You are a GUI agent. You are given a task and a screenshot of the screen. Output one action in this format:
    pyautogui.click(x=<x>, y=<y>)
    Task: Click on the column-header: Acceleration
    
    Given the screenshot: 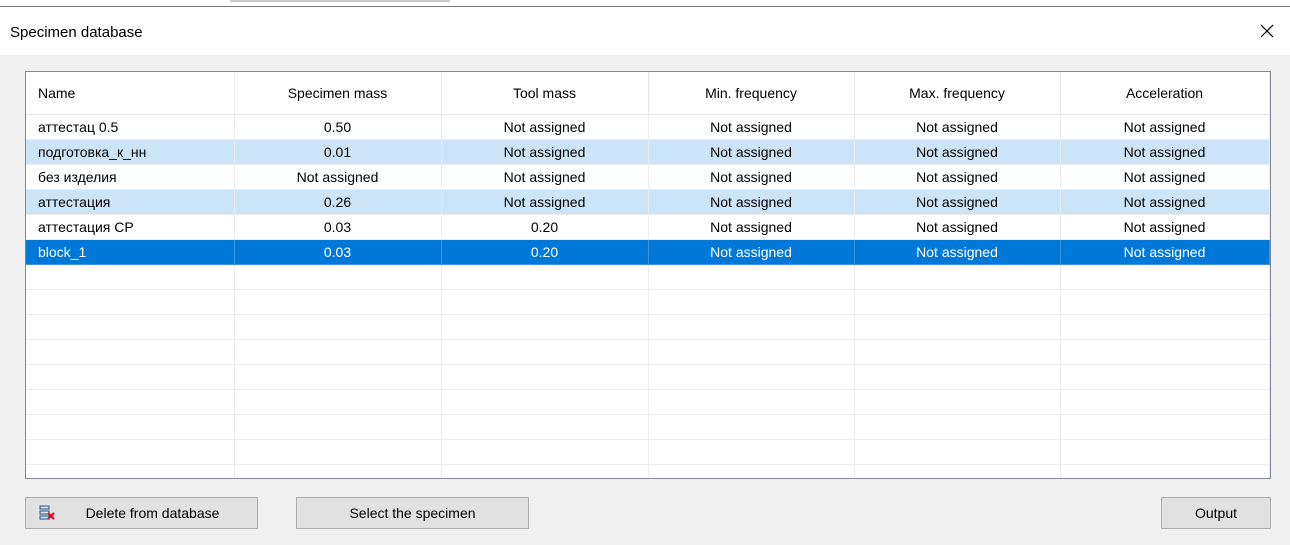 What is the action you would take?
    pyautogui.click(x=1165, y=93)
    